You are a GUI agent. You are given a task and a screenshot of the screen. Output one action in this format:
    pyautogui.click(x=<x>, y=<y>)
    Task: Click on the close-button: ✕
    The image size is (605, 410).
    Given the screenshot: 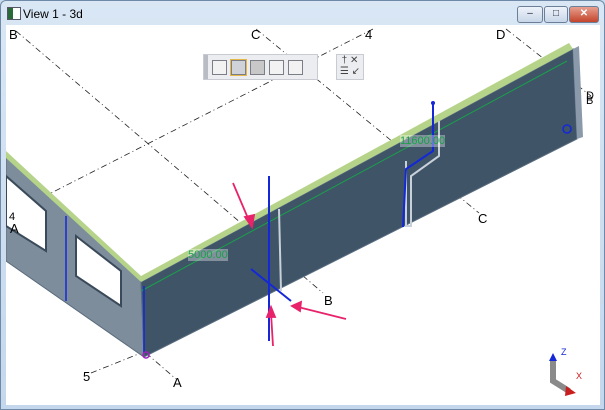 What is the action you would take?
    pyautogui.click(x=584, y=14)
    